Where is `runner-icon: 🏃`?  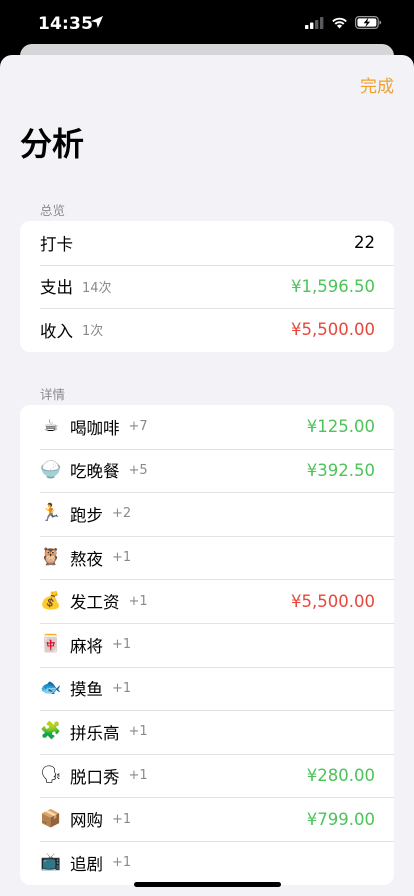
runner-icon: 🏃 is located at coordinates (51, 513).